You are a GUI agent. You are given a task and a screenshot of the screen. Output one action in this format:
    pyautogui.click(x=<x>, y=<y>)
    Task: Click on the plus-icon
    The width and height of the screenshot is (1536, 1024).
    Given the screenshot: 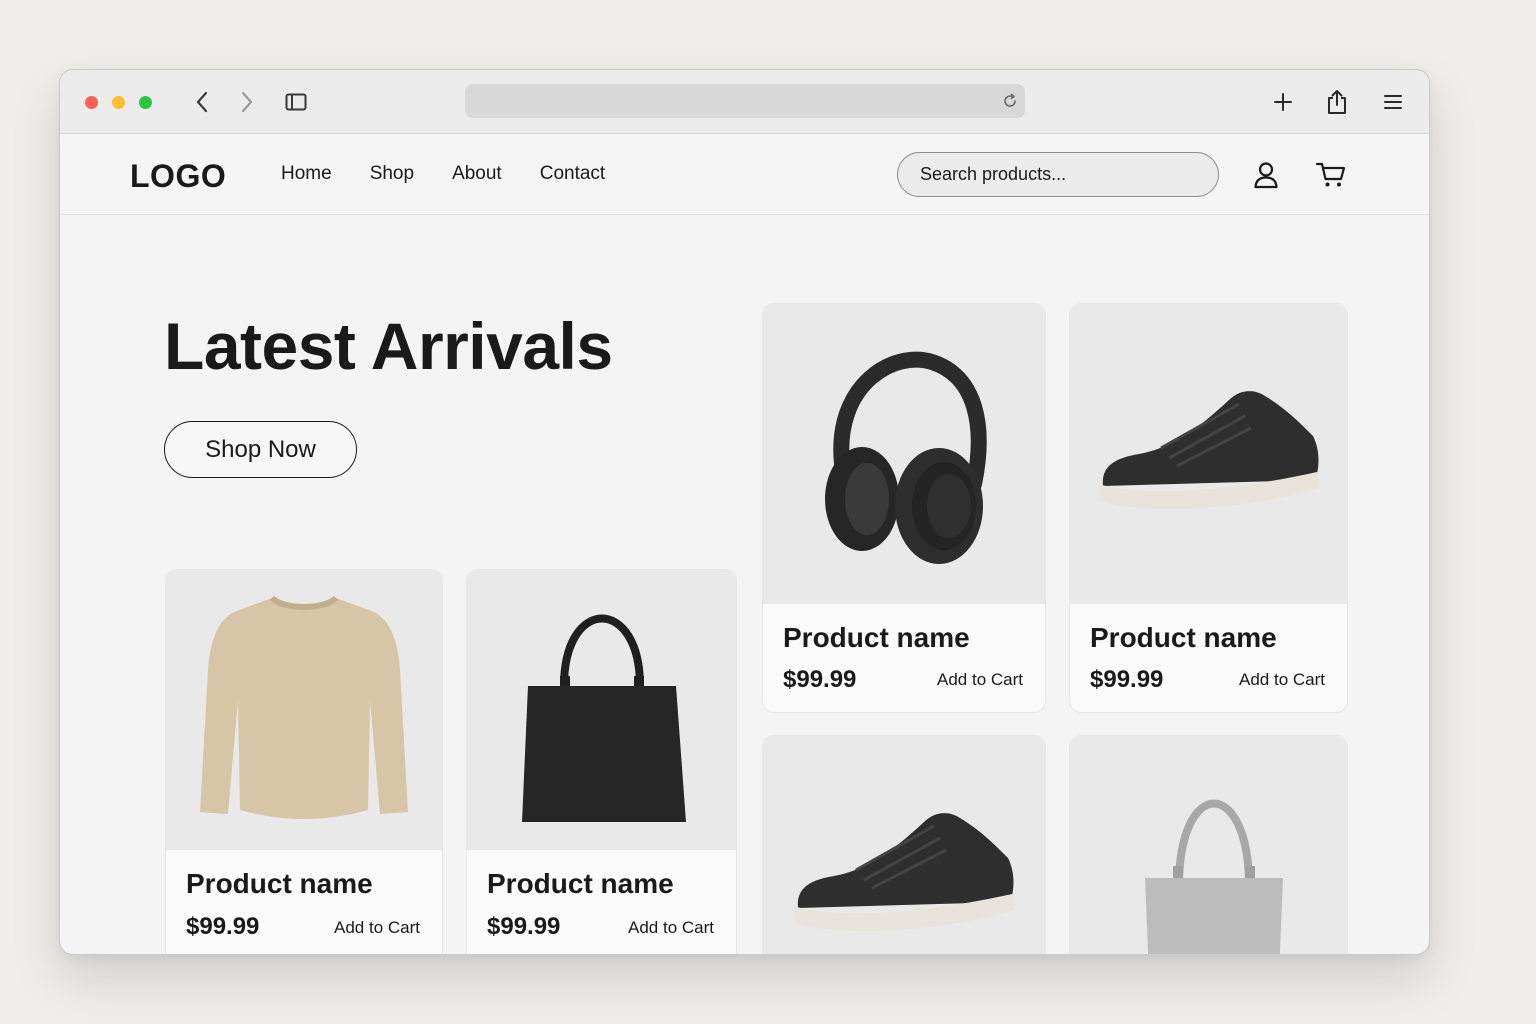 What is the action you would take?
    pyautogui.click(x=1283, y=102)
    